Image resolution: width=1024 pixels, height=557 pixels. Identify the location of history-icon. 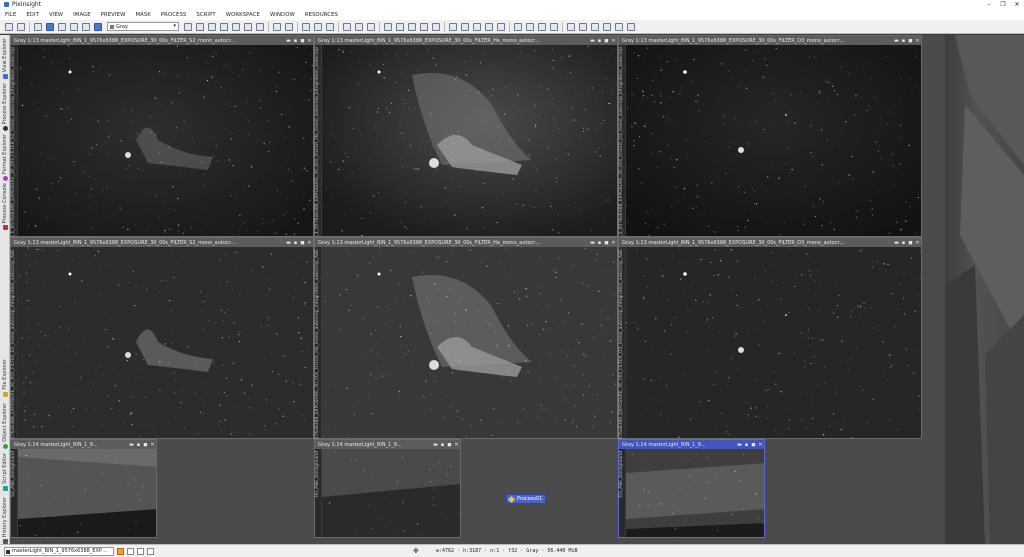
(542, 26).